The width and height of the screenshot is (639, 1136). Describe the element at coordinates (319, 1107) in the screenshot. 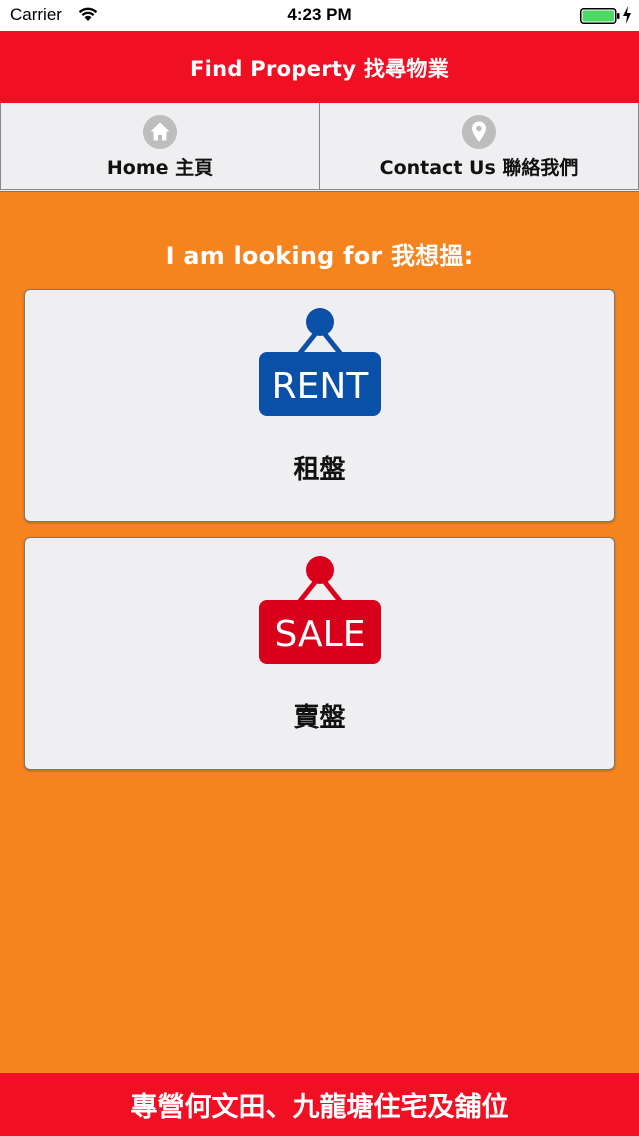

I see `footer-slogan: 專營何文田、九龍塘住宅及舖位` at that location.